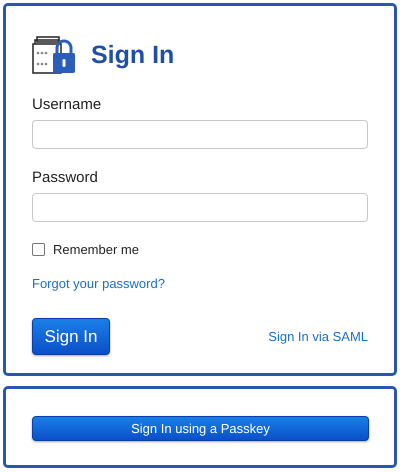 The image size is (400, 472). I want to click on username-field, so click(200, 134).